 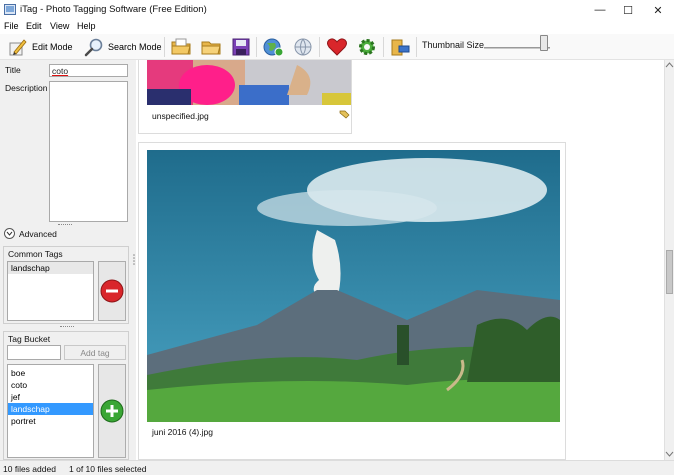 What do you see at coordinates (180, 116) in the screenshot?
I see `thumbnail-filename: unspecified.jpg` at bounding box center [180, 116].